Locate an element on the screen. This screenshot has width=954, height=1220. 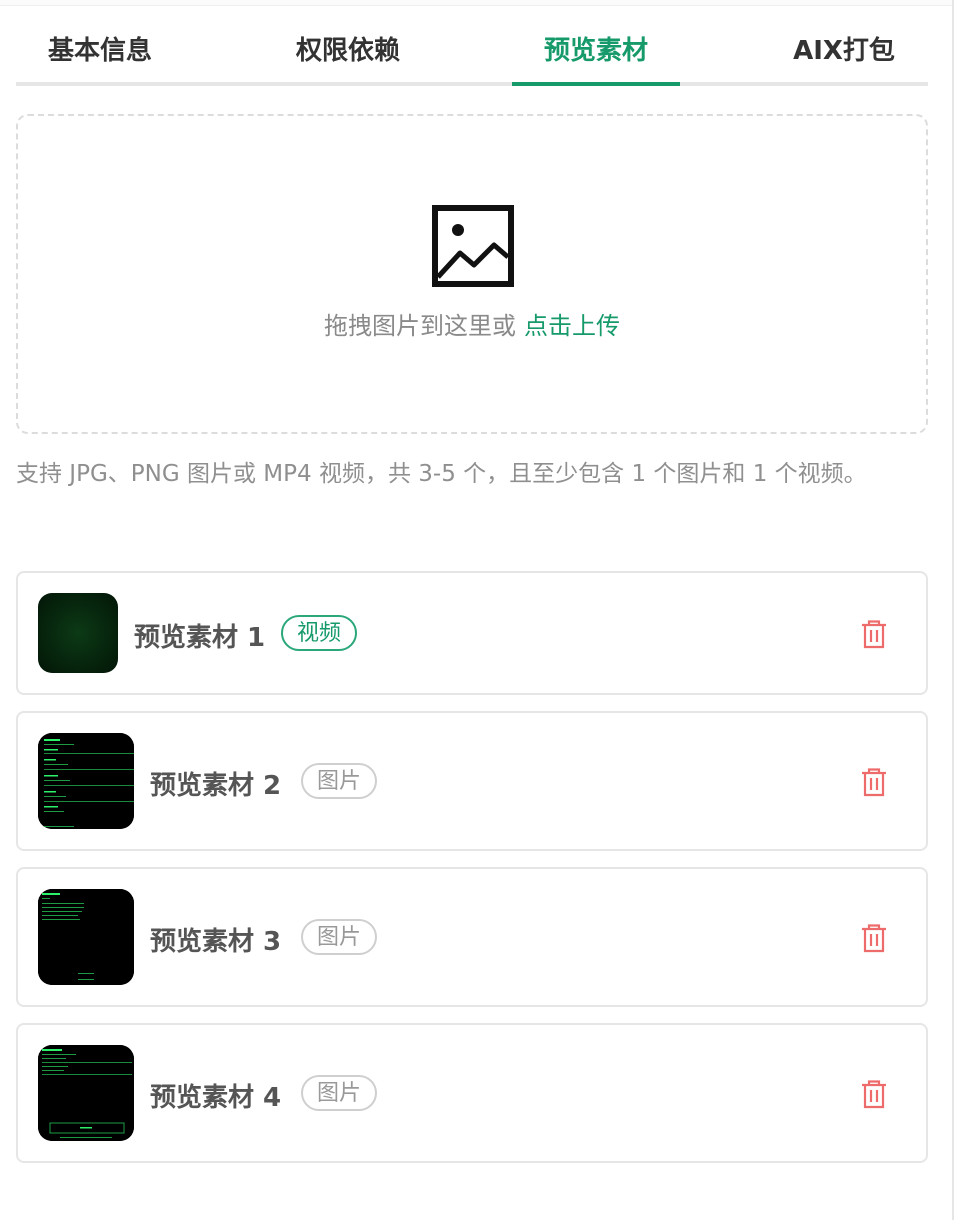
list-item: 预览素材 1 视频 is located at coordinates (472, 633).